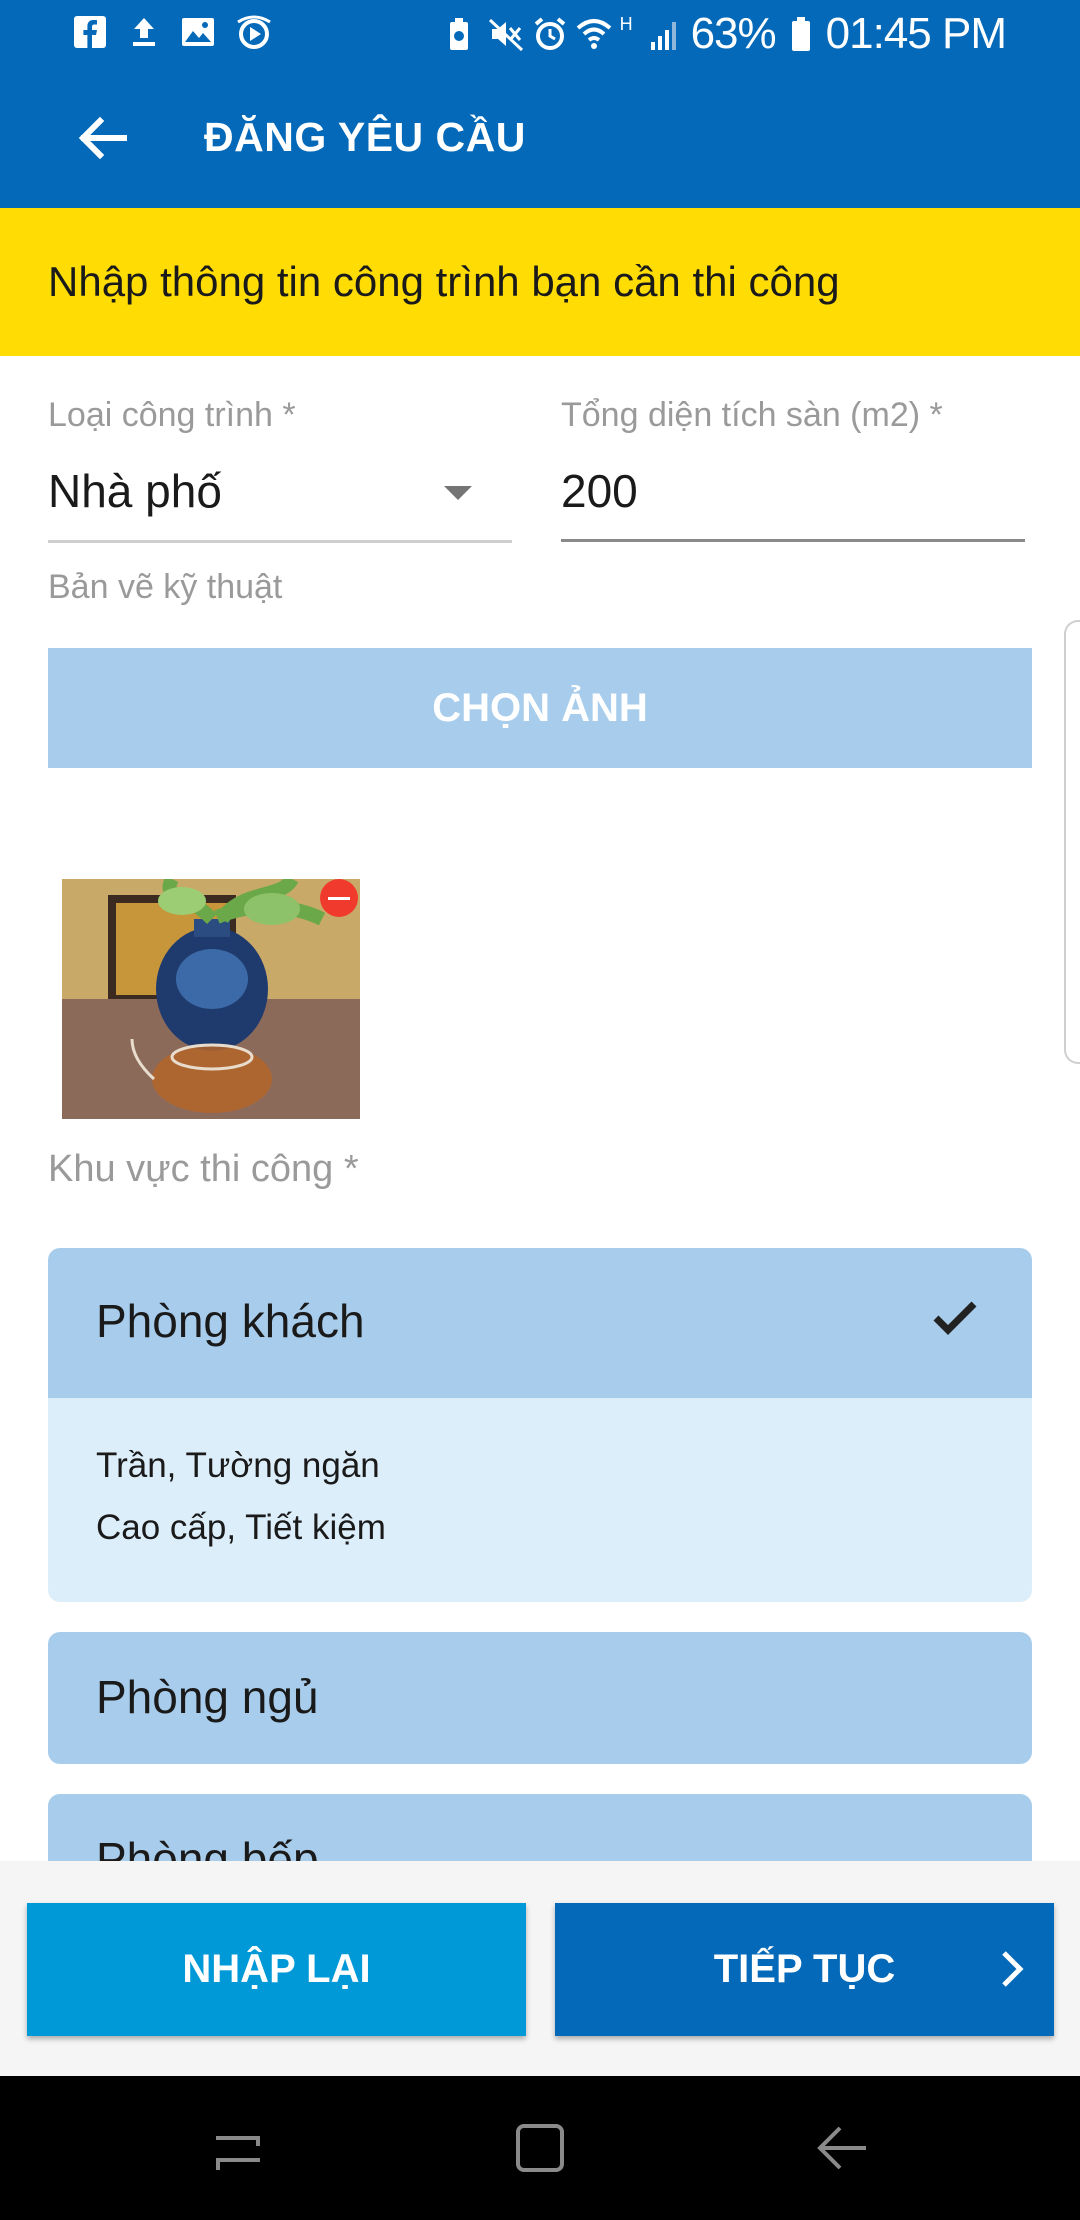 The width and height of the screenshot is (1080, 2220). What do you see at coordinates (599, 491) in the screenshot?
I see `floor-area-value: 200` at bounding box center [599, 491].